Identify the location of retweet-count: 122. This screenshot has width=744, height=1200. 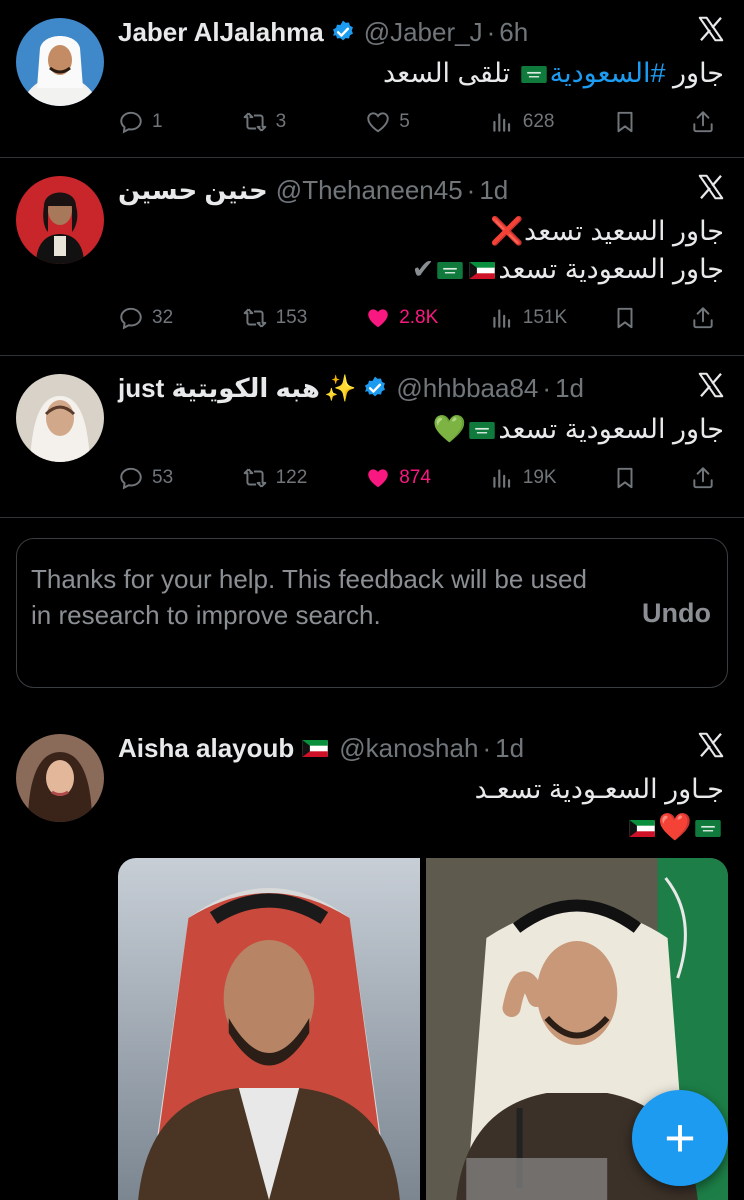
(291, 477).